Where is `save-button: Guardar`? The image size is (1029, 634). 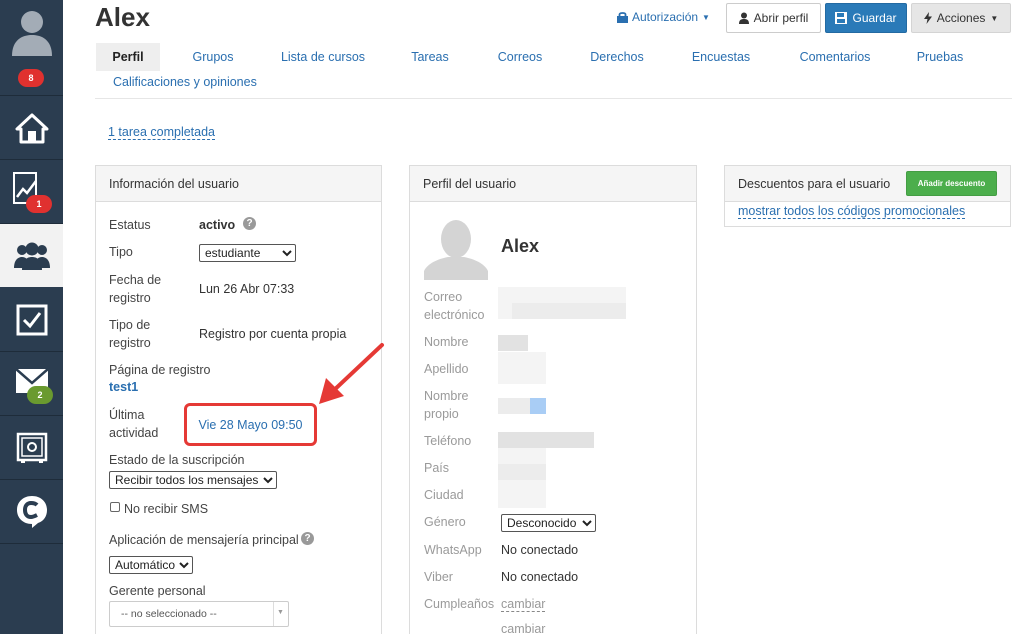
save-button: Guardar is located at coordinates (866, 18).